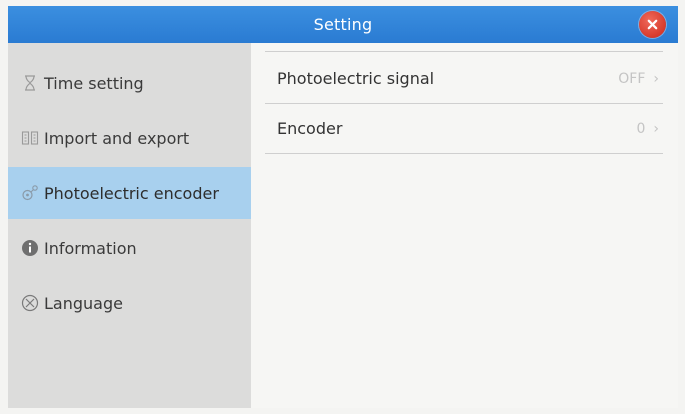 This screenshot has height=414, width=685. What do you see at coordinates (356, 78) in the screenshot?
I see `row-label: Photoelectric signal` at bounding box center [356, 78].